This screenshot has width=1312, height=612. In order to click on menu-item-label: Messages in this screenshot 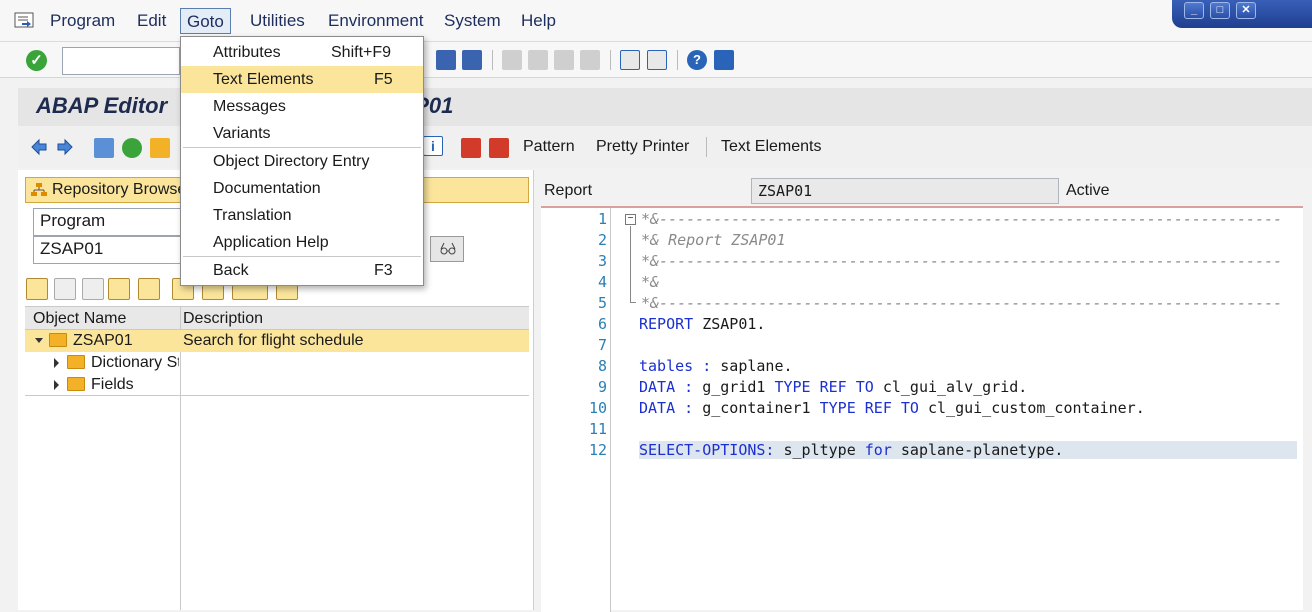, I will do `click(249, 106)`.